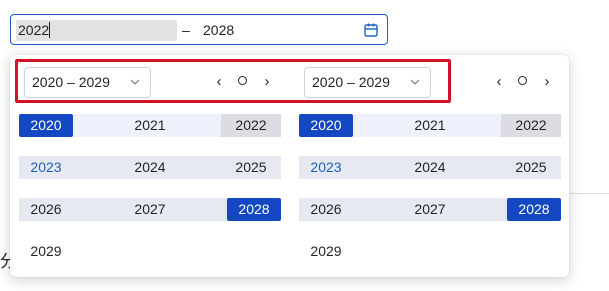  What do you see at coordinates (233, 81) in the screenshot?
I see `annotation-highlight-box` at bounding box center [233, 81].